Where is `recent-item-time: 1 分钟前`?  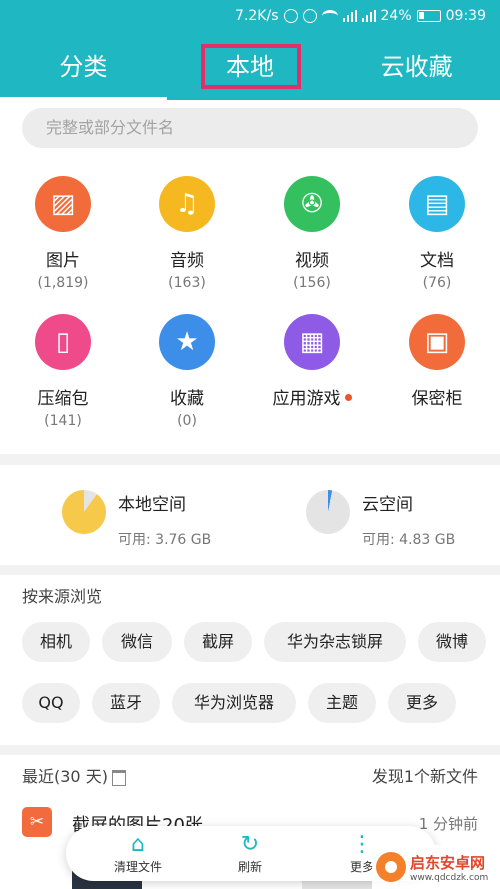 recent-item-time: 1 分钟前 is located at coordinates (448, 824).